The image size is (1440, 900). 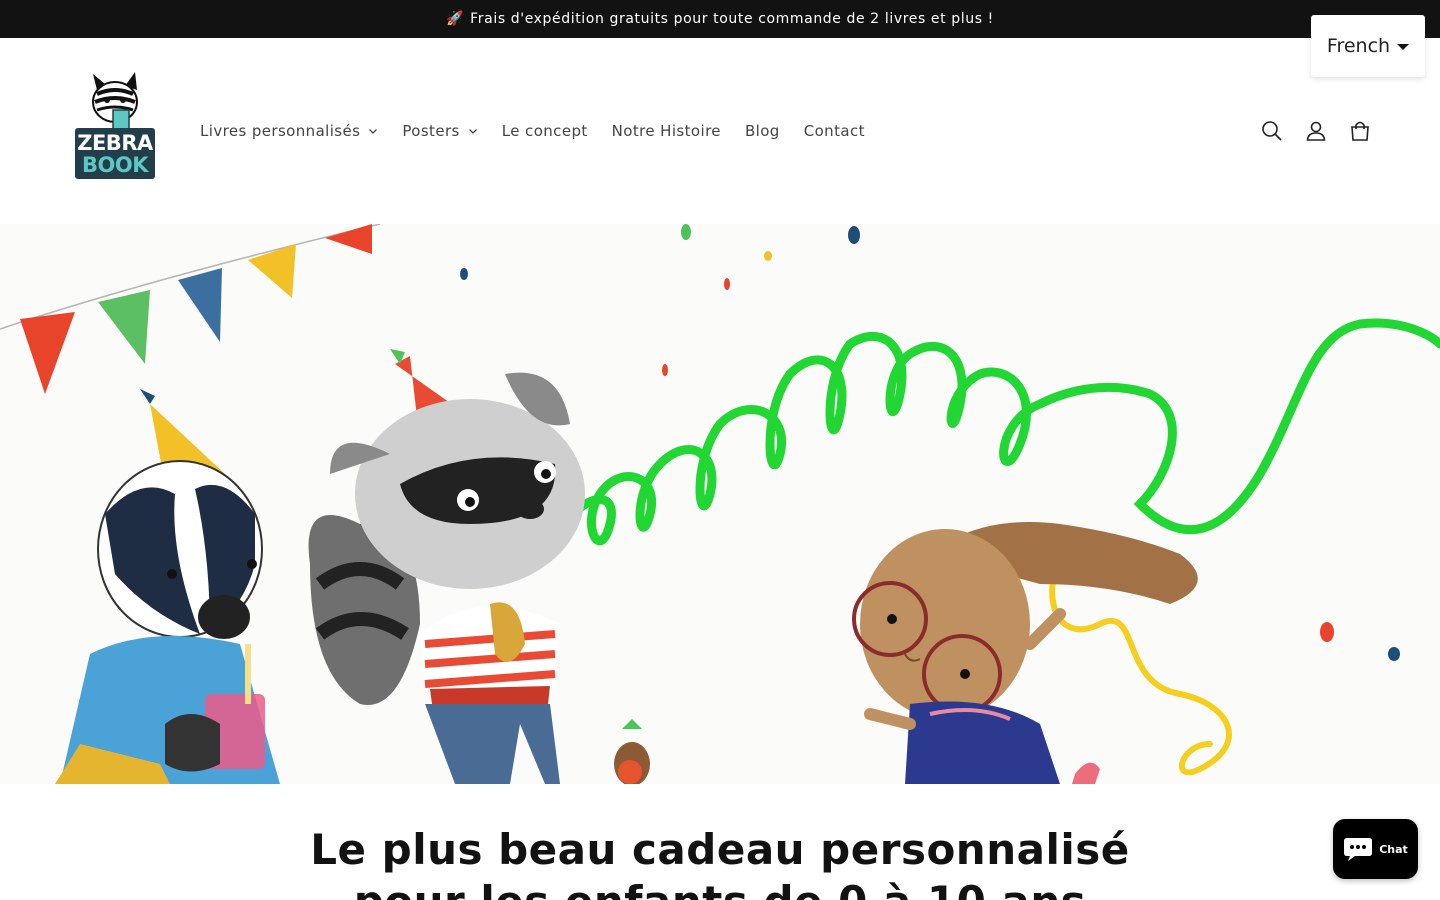 I want to click on nav-item-le-concept: Le concept, so click(x=545, y=131).